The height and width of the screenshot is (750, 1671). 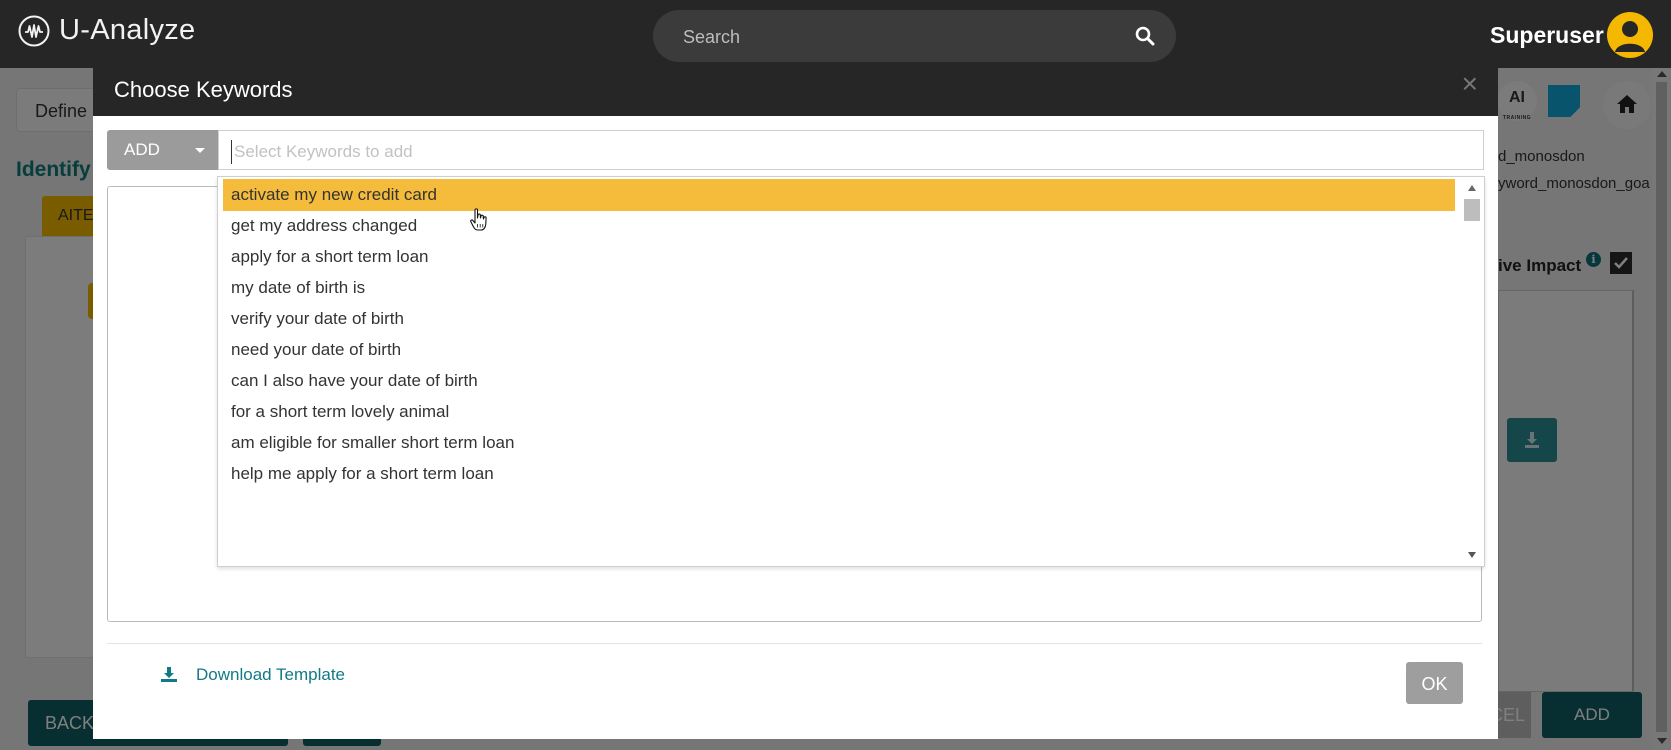 What do you see at coordinates (1472, 210) in the screenshot?
I see `scroll-thumb` at bounding box center [1472, 210].